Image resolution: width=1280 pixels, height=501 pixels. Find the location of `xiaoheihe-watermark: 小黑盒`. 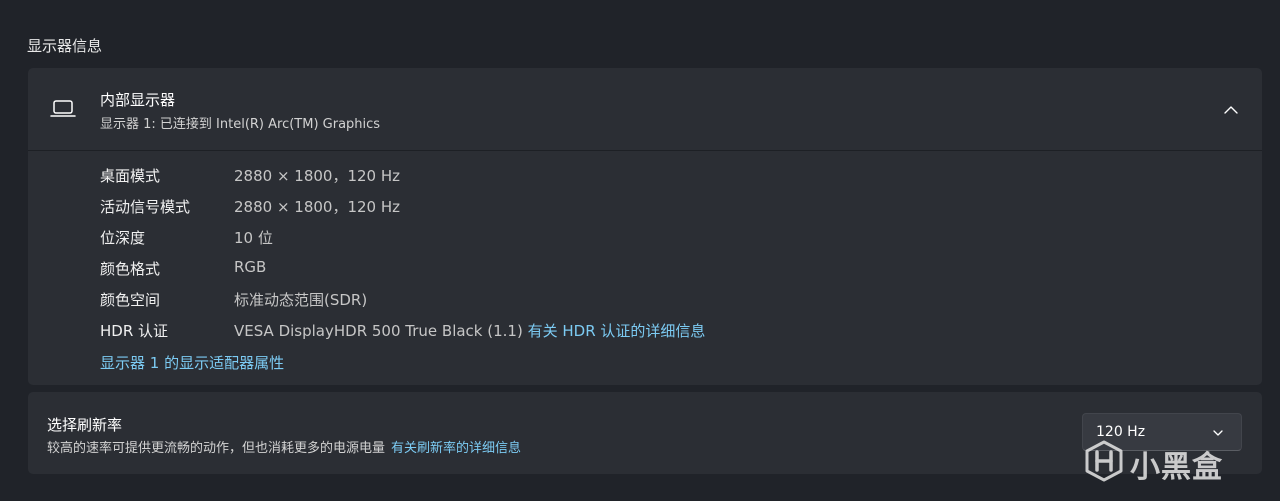

xiaoheihe-watermark: 小黑盒 is located at coordinates (1169, 461).